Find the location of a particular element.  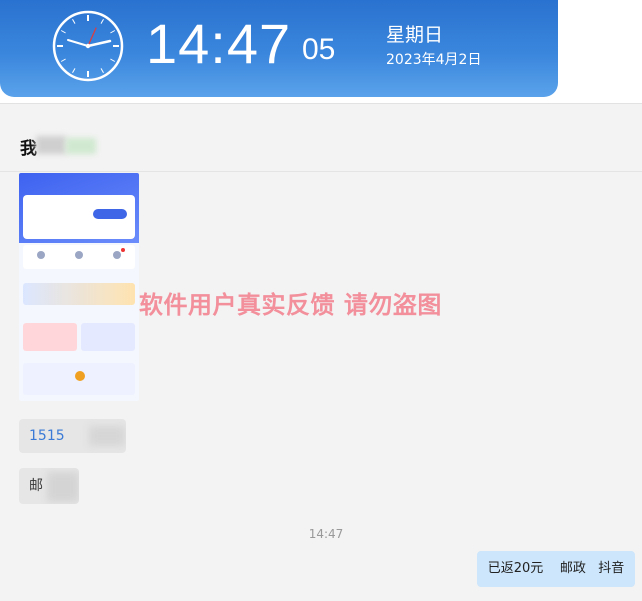

analog-clock-icon is located at coordinates (88, 46).